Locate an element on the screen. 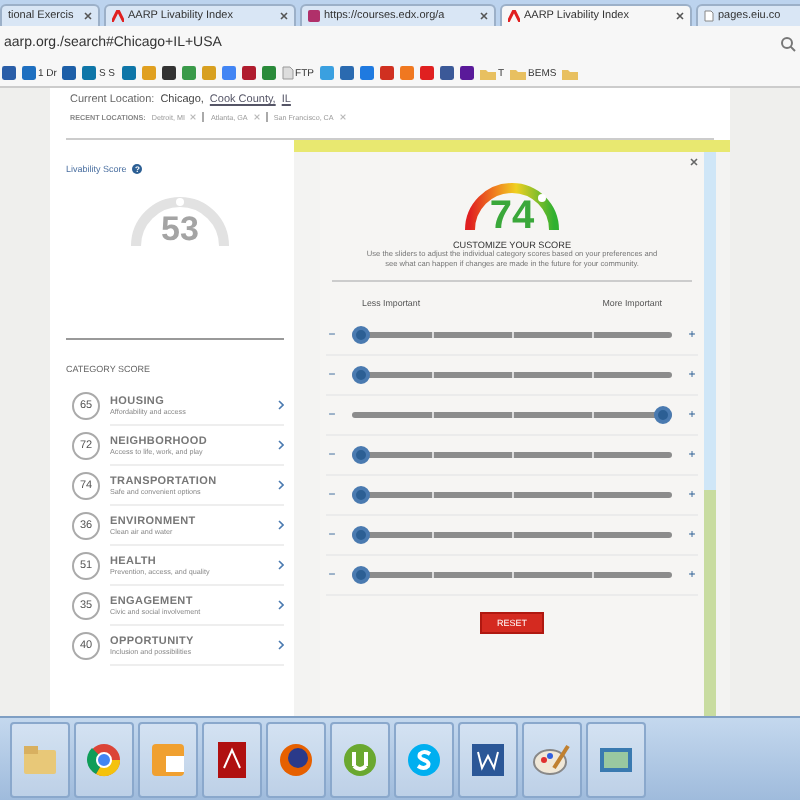 The height and width of the screenshot is (800, 800). score-gauge: 53 is located at coordinates (180, 216).